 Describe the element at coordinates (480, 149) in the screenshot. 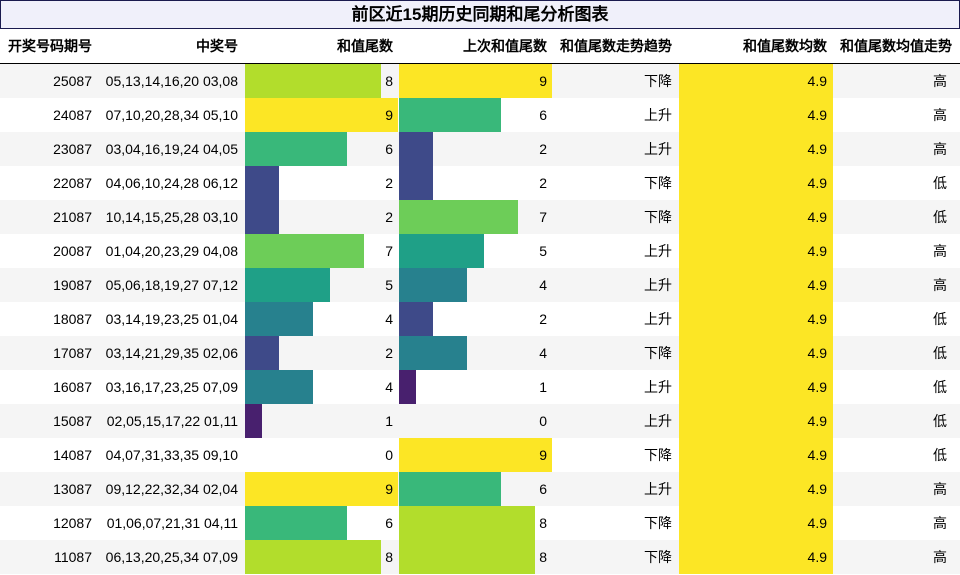

I see `table-row: 23087 03,04,16,19,24 04,05 6 2 上升 4.9 高` at that location.